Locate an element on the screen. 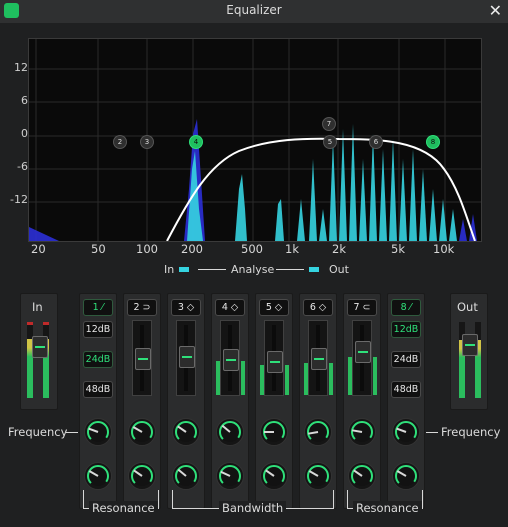 The width and height of the screenshot is (508, 527). legend-analyse-label: Analyse is located at coordinates (253, 269).